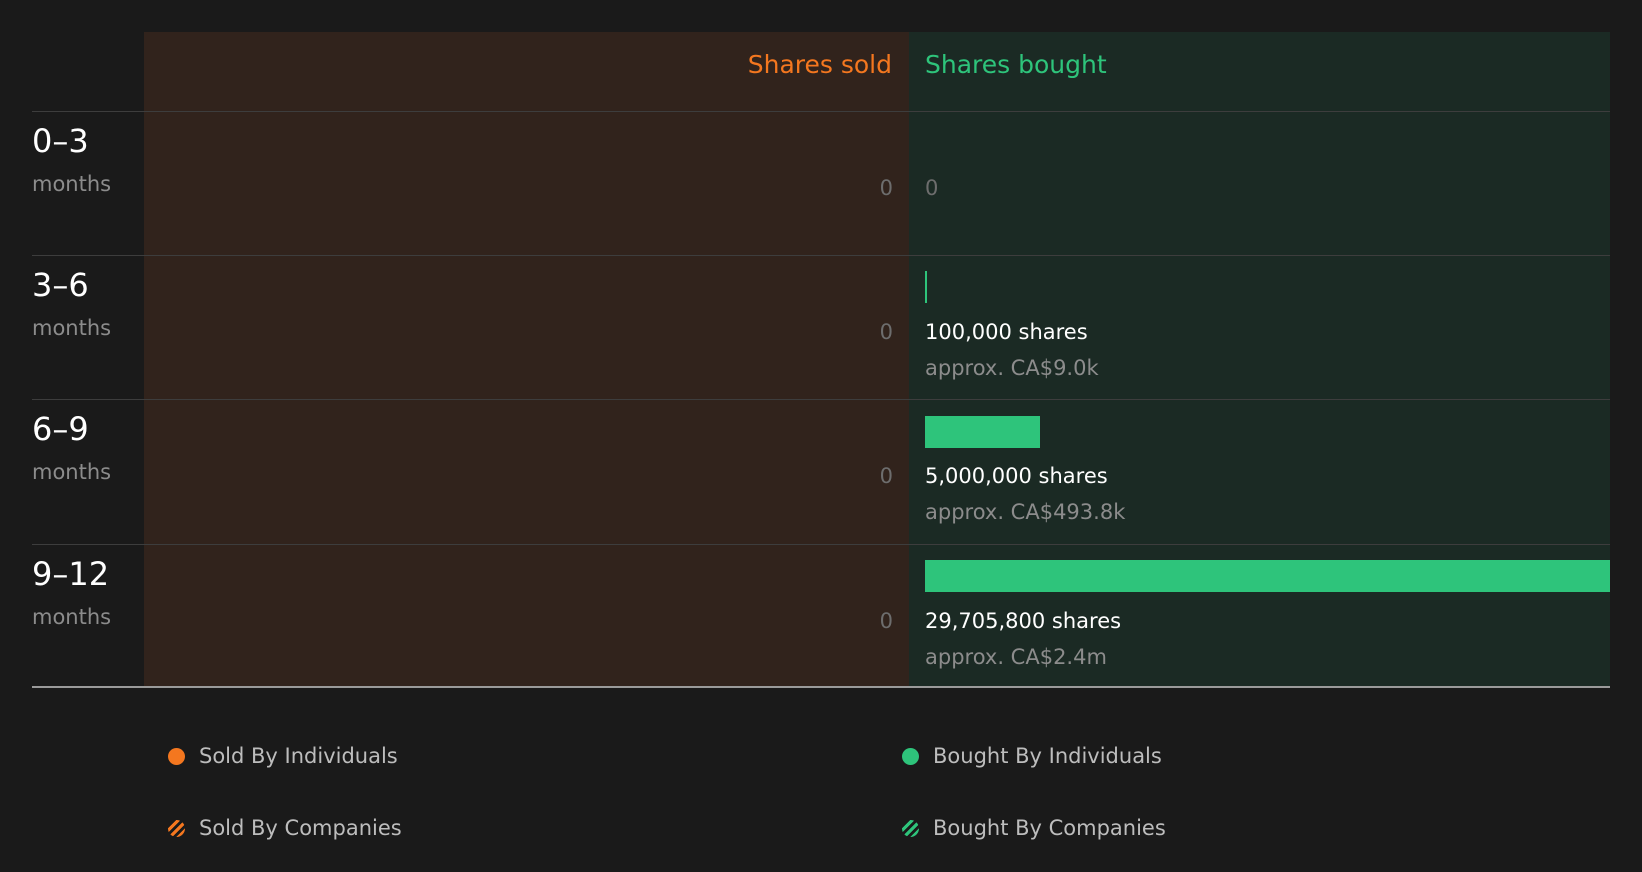 The width and height of the screenshot is (1642, 872). What do you see at coordinates (300, 828) in the screenshot?
I see `legend-label: Sold By Companies` at bounding box center [300, 828].